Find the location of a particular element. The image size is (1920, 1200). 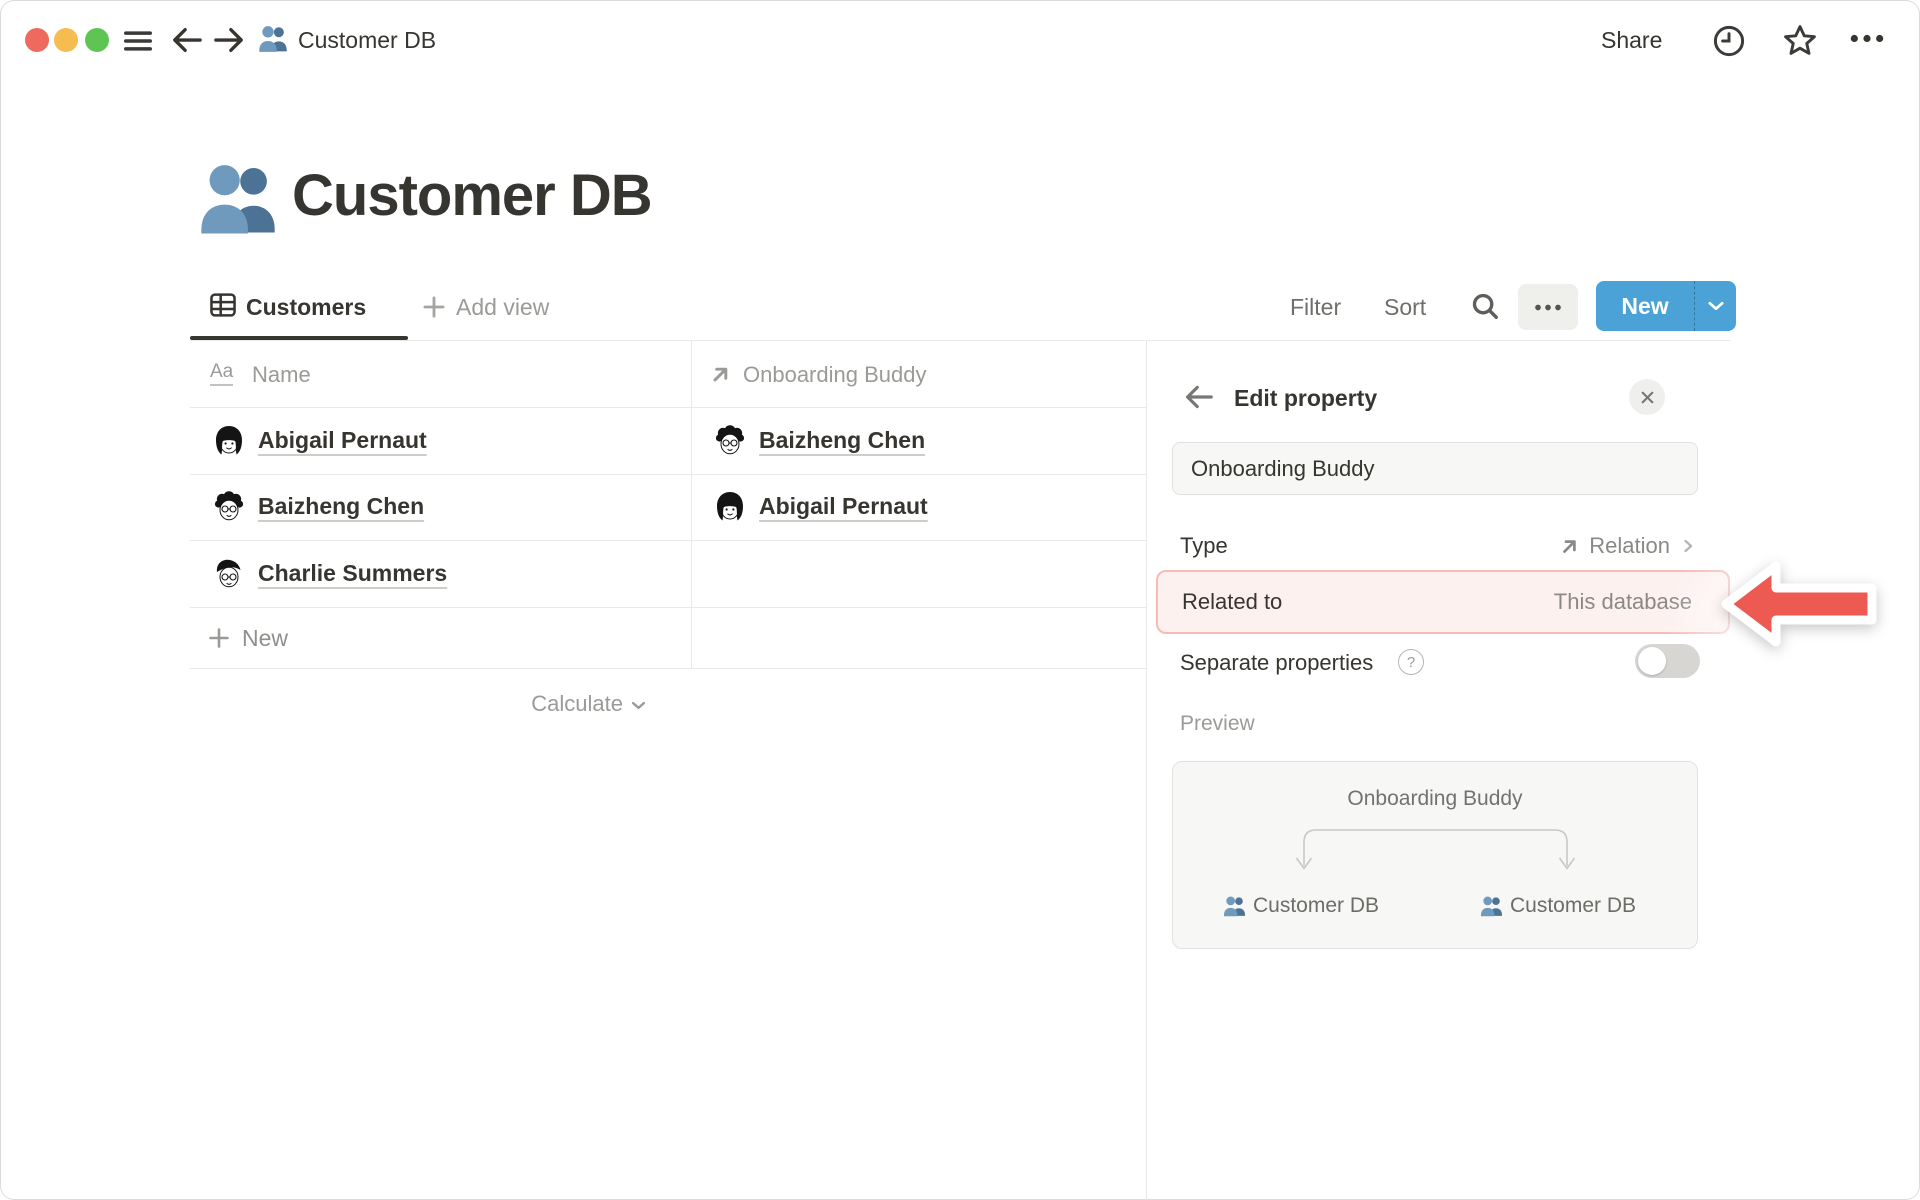

table-view-icon is located at coordinates (223, 305).